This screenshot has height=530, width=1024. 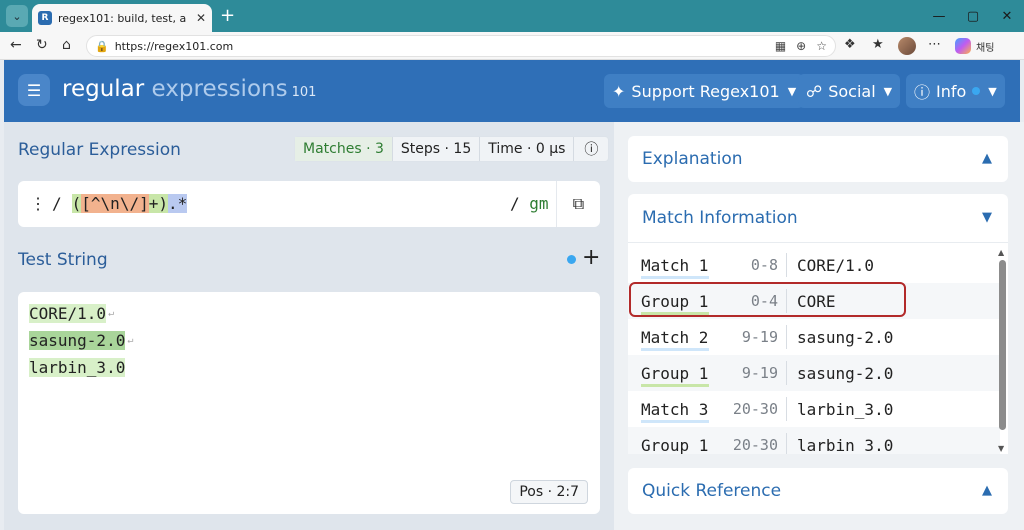 I want to click on tab-title: regex101: build, test, and debug re, so click(x=122, y=18).